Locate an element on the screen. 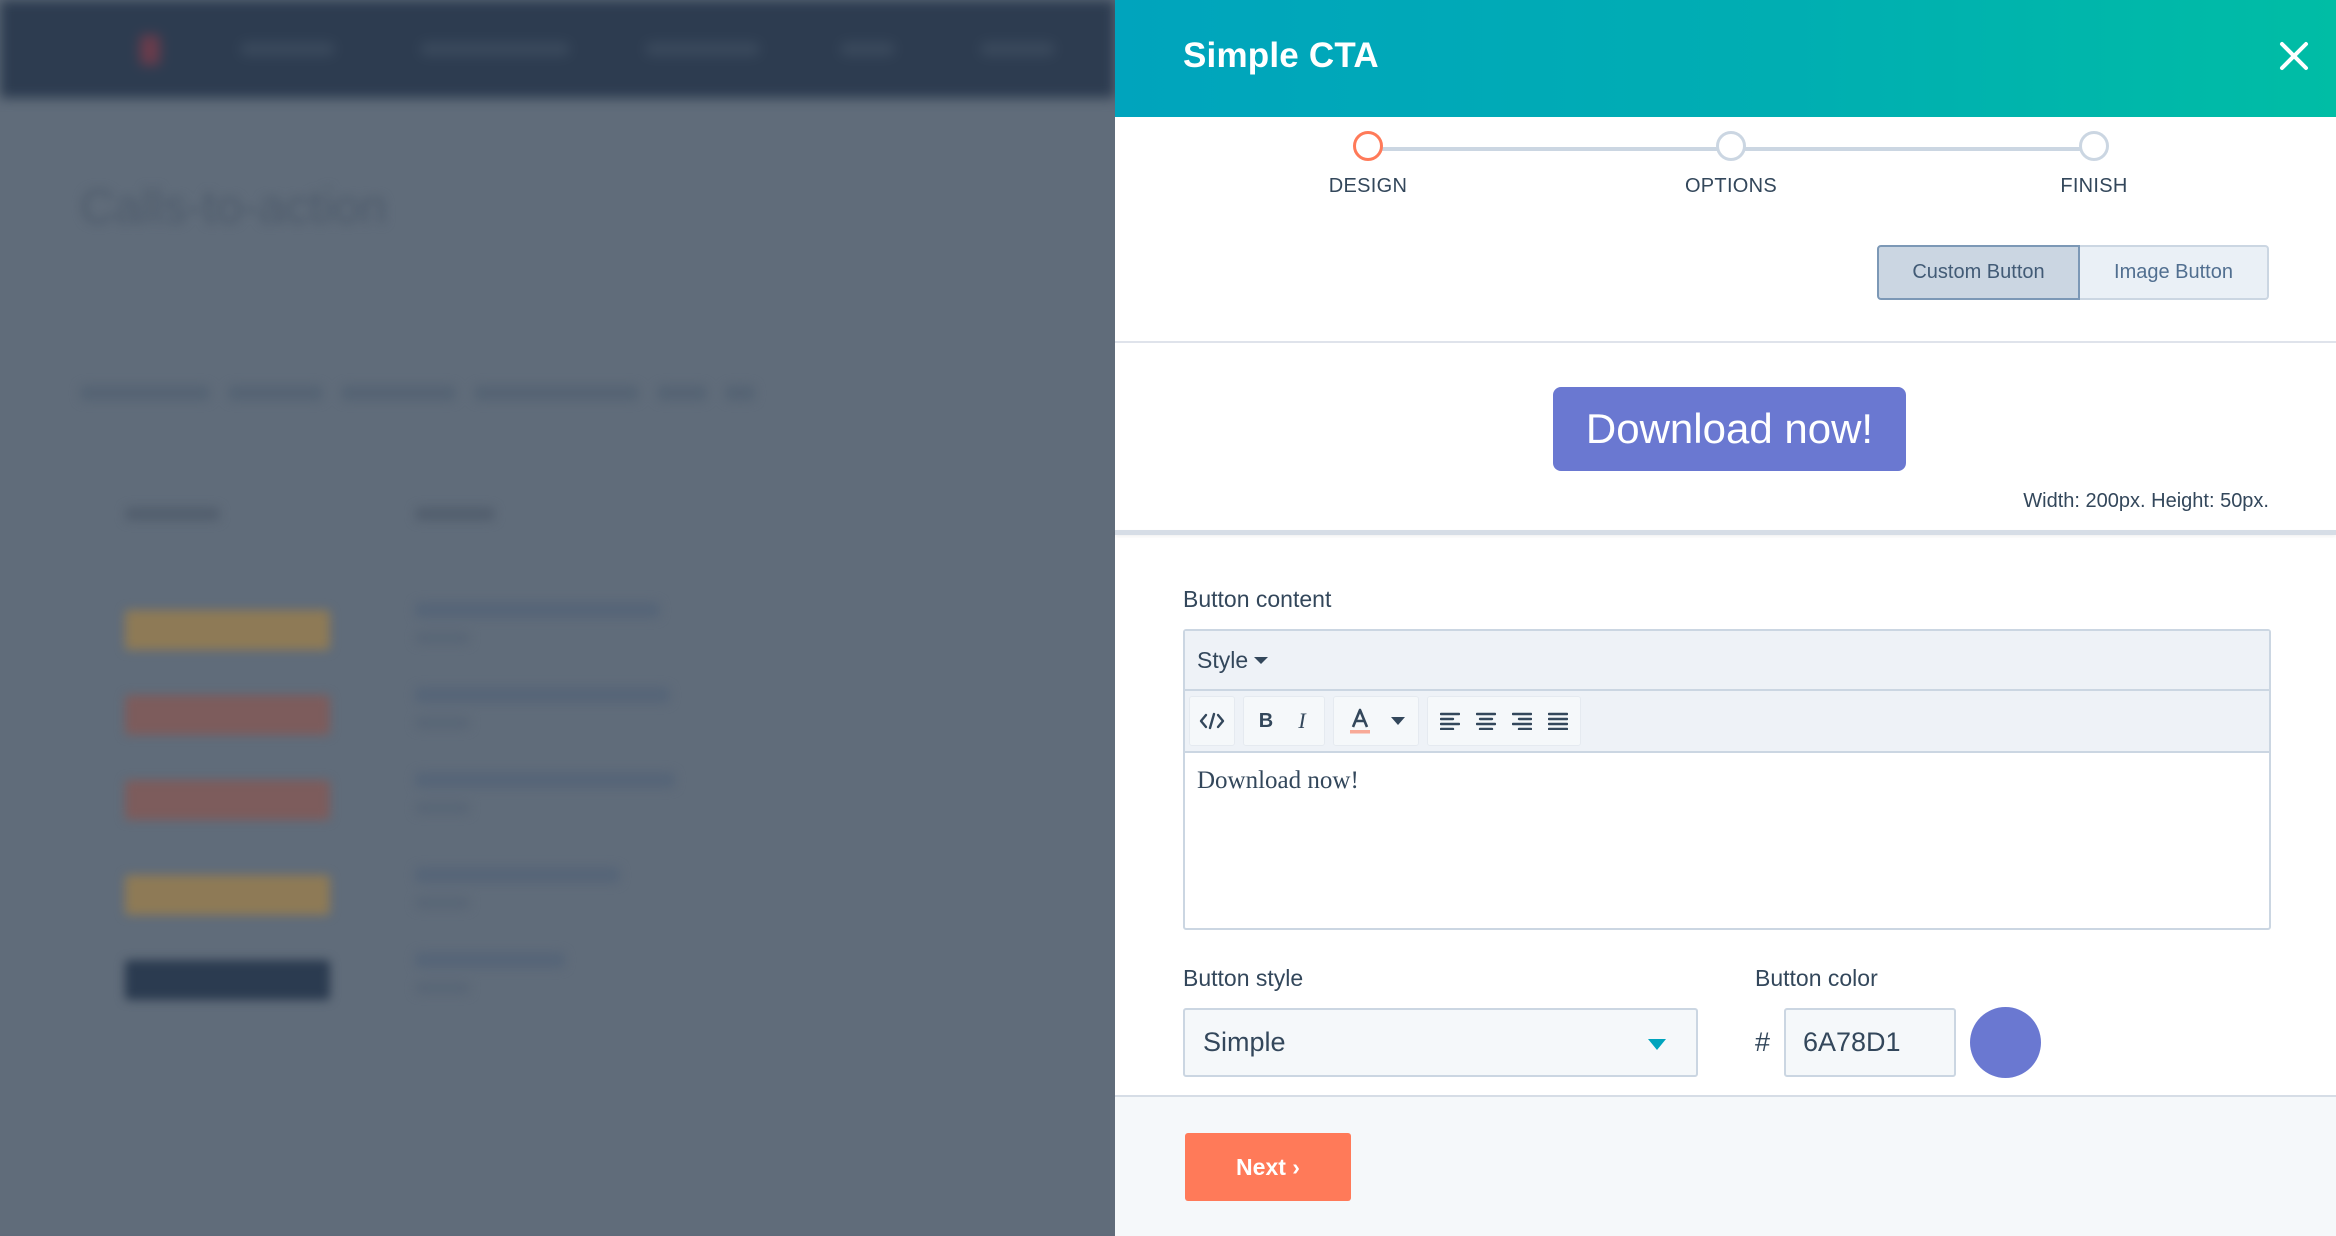  close-icon is located at coordinates (2294, 56).